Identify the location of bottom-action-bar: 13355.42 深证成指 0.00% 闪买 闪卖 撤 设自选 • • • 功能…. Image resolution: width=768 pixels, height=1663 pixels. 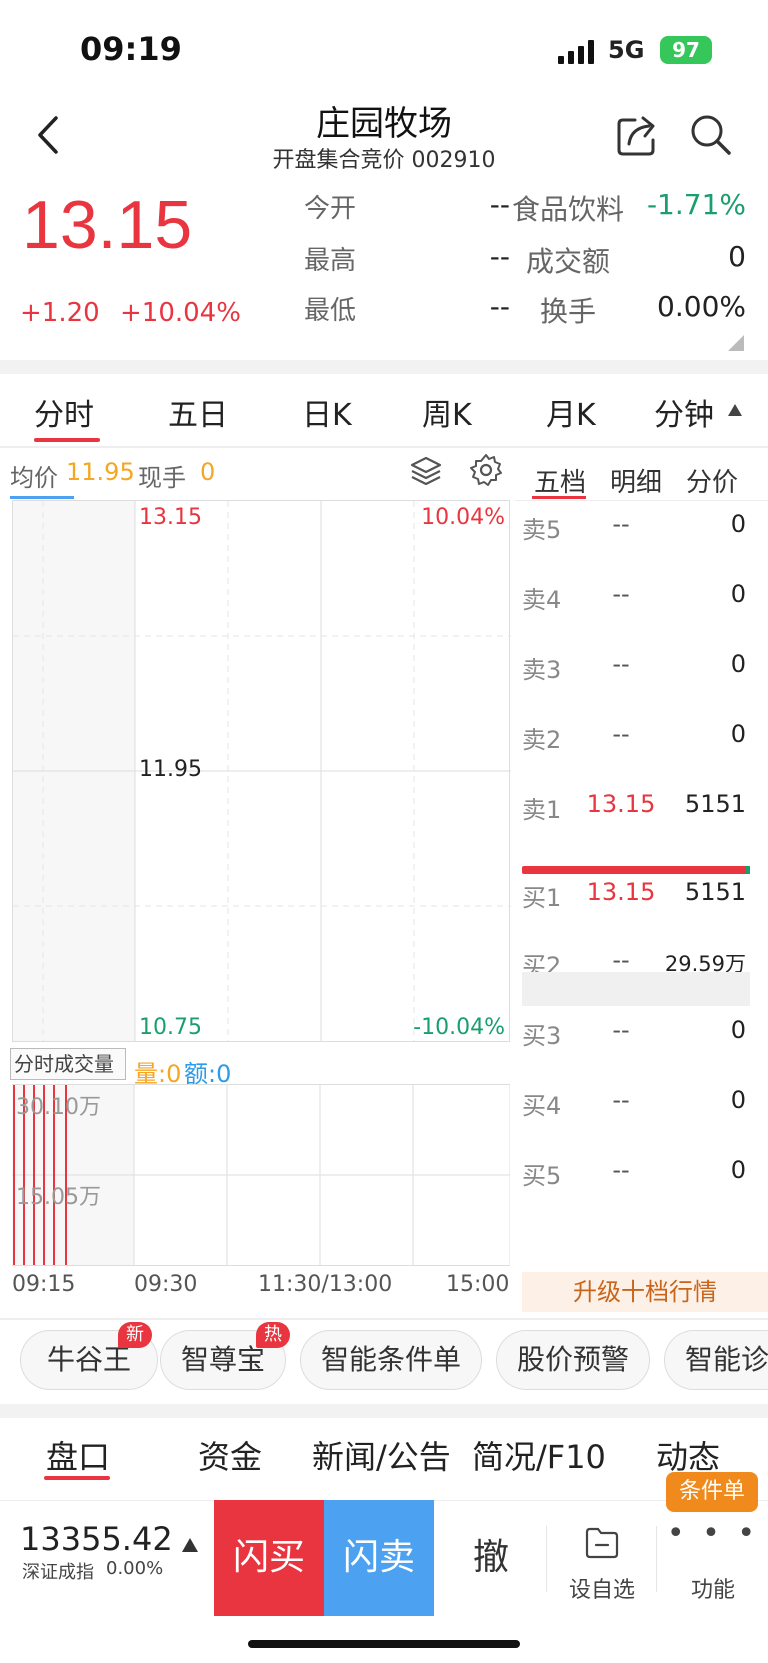
(384, 1551).